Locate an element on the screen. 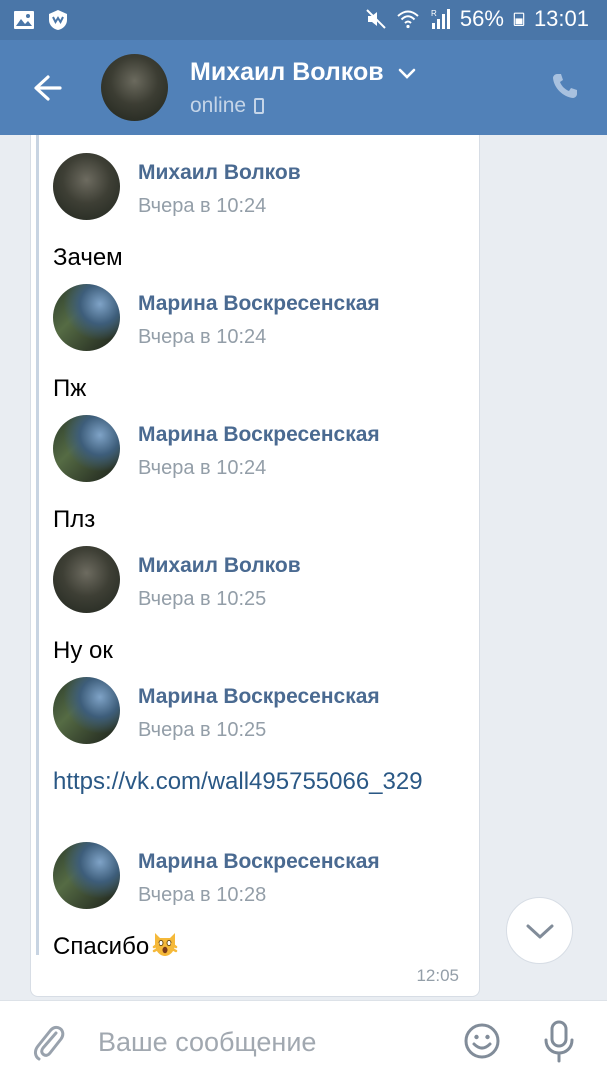 The image size is (607, 1080). message-text: Ну ок is located at coordinates (83, 650).